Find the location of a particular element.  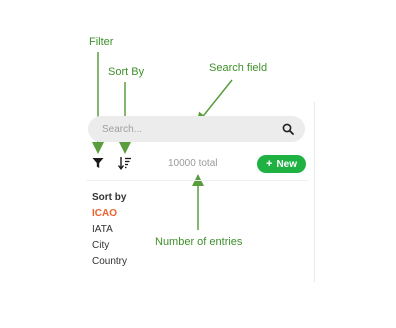

search-icon is located at coordinates (288, 129).